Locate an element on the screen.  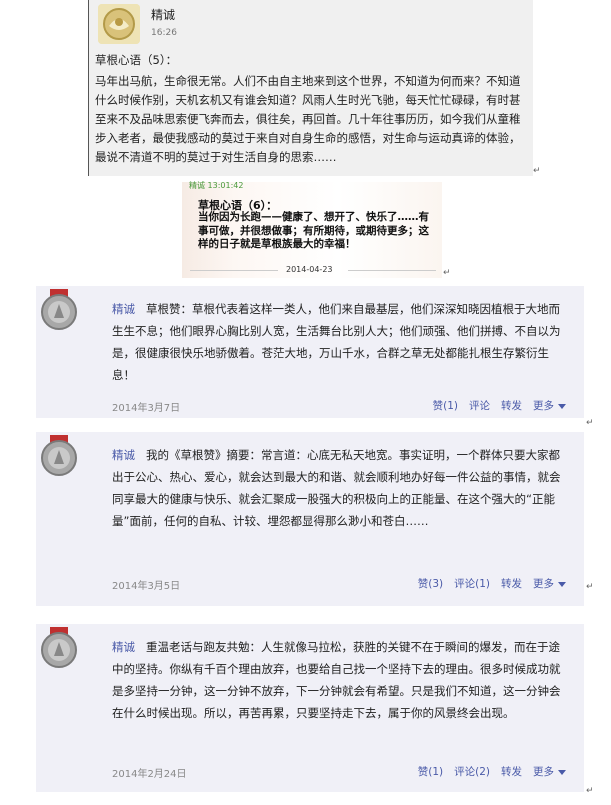
sender-name: 精诚 is located at coordinates (163, 15).